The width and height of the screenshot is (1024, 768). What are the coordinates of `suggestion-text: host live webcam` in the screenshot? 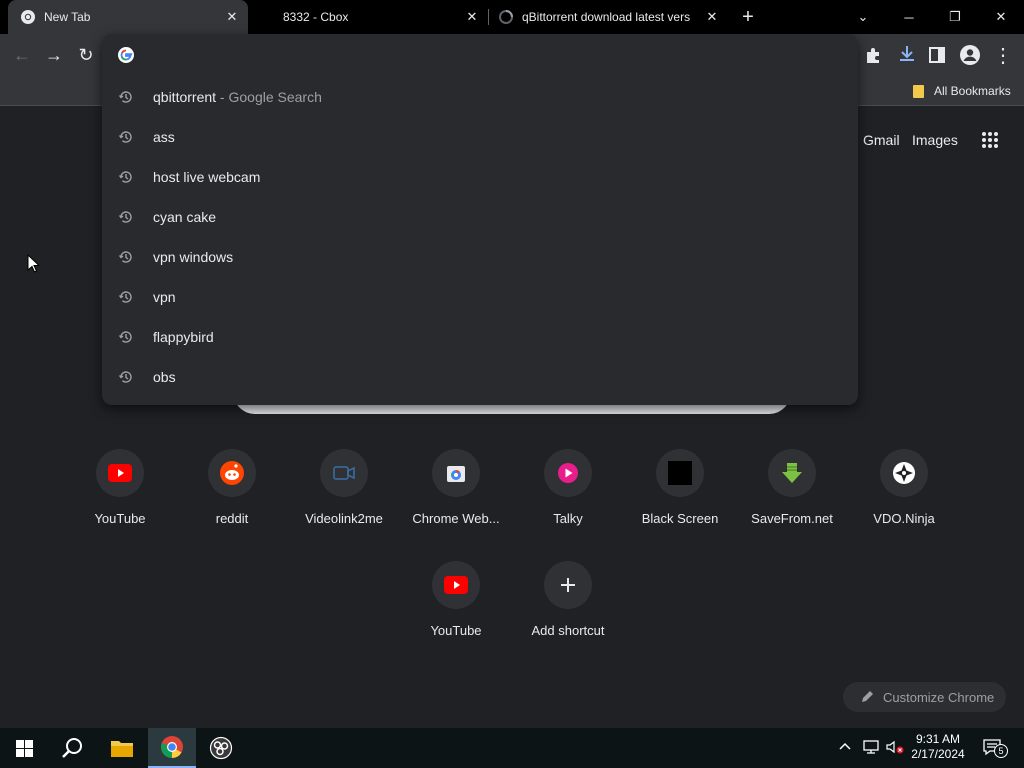 It's located at (206, 177).